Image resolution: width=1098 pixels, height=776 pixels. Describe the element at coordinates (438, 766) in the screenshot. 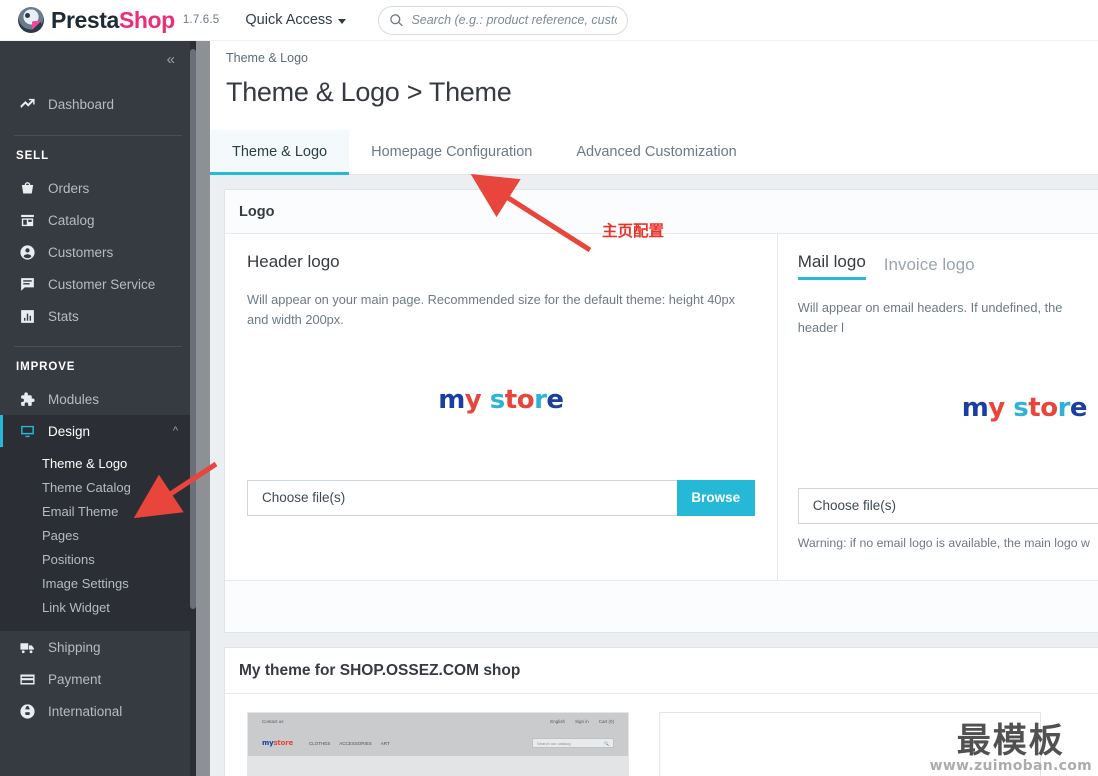

I see `preview-body` at that location.